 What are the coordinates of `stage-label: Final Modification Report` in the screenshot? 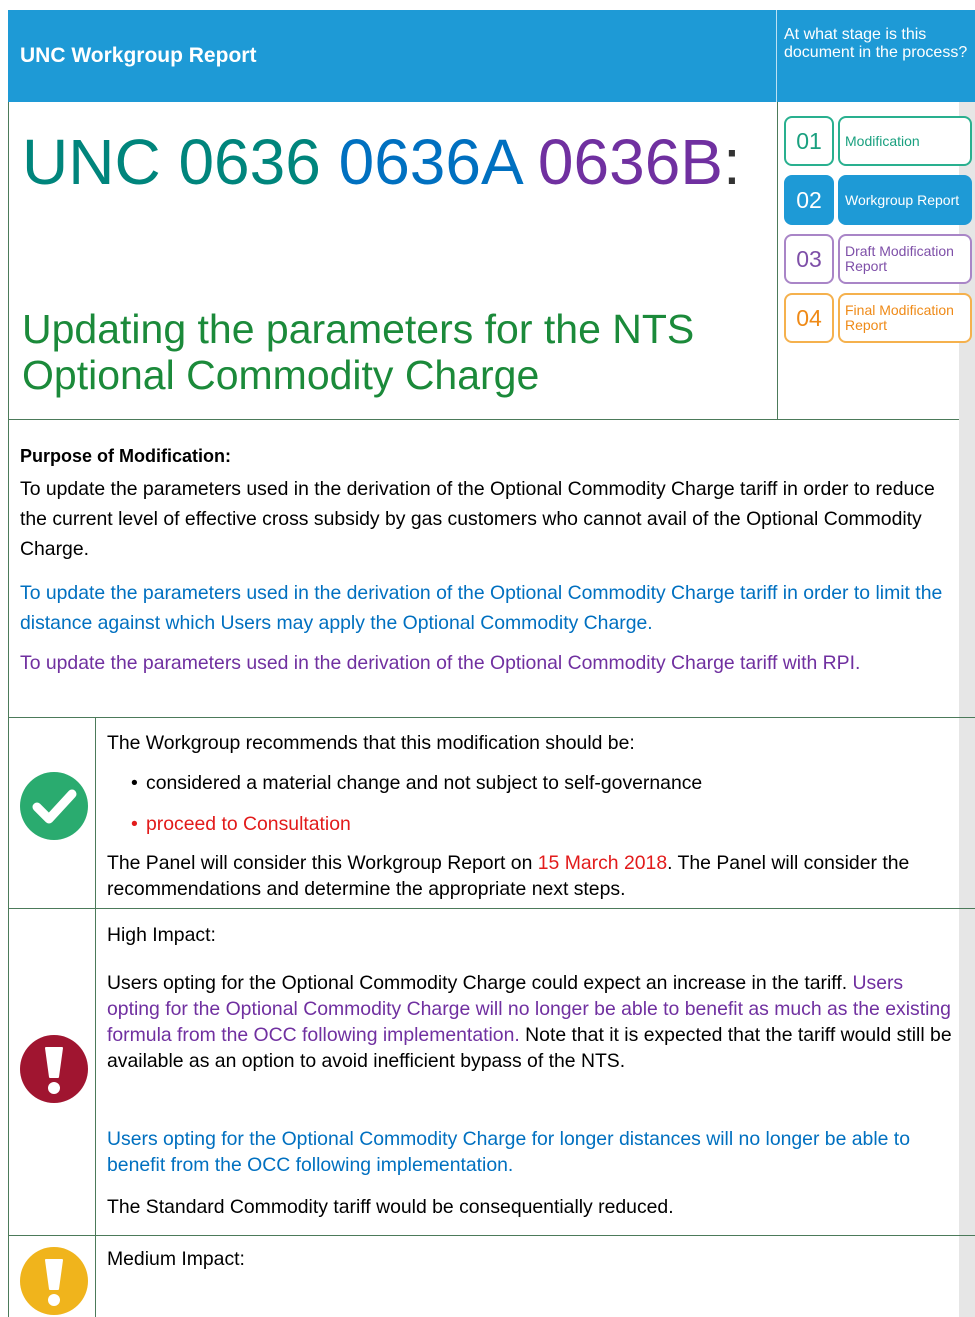 It's located at (905, 318).